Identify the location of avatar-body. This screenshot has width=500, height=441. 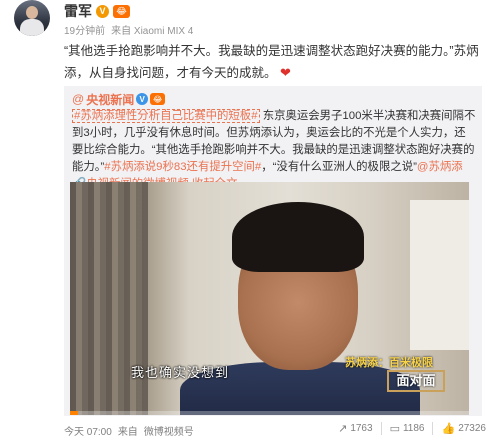
(32, 27).